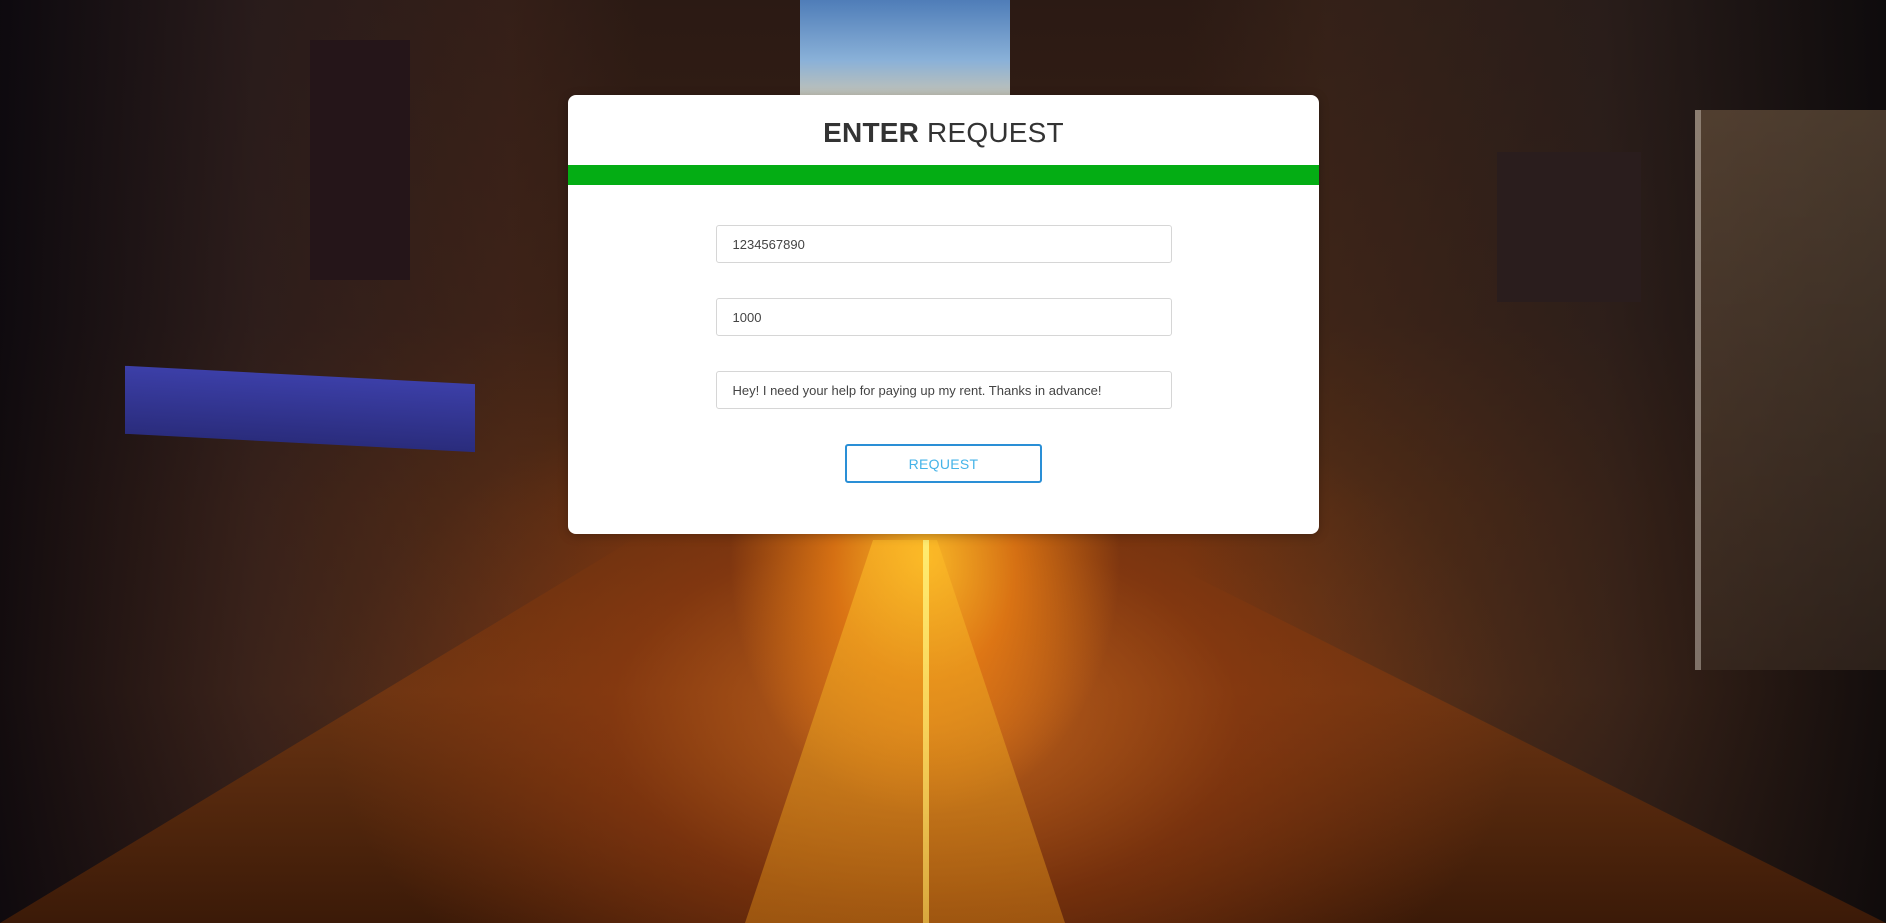  I want to click on header-accent-bar, so click(943, 175).